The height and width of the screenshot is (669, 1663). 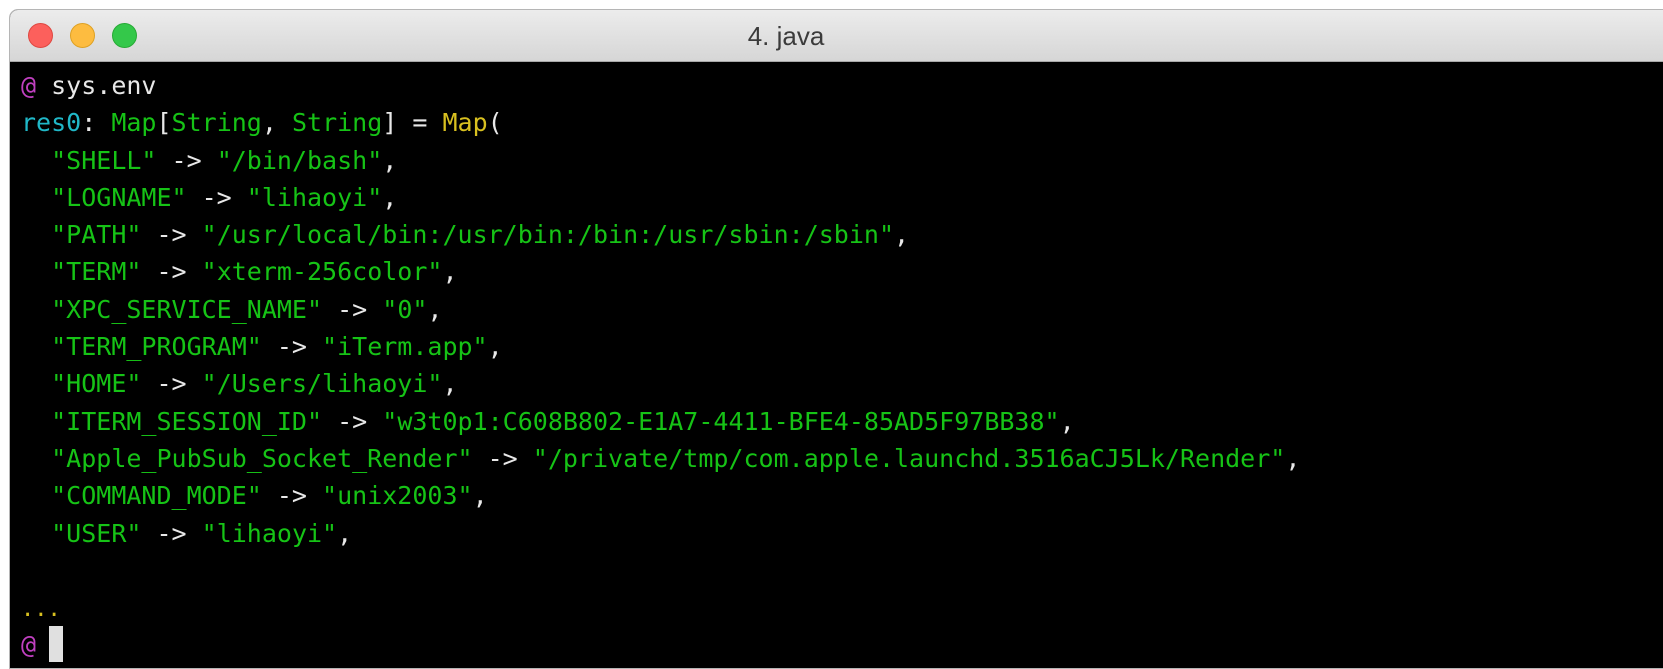 I want to click on env-key: "HOME", so click(x=96, y=384).